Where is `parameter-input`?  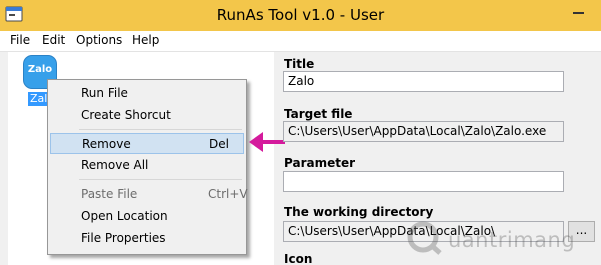 parameter-input is located at coordinates (423, 181).